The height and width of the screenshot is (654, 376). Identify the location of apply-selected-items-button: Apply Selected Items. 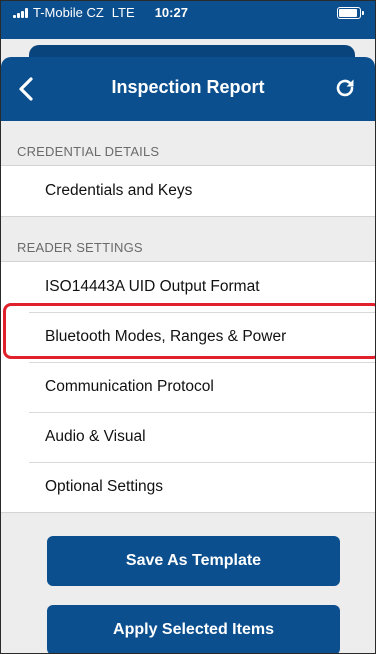
(193, 629).